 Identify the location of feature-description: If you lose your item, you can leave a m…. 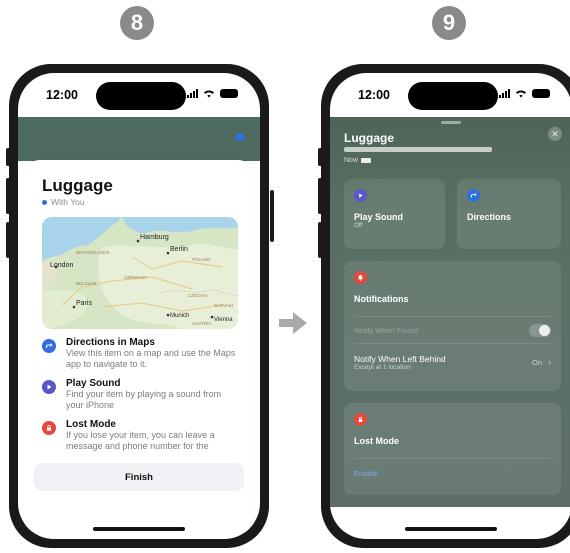
(140, 440).